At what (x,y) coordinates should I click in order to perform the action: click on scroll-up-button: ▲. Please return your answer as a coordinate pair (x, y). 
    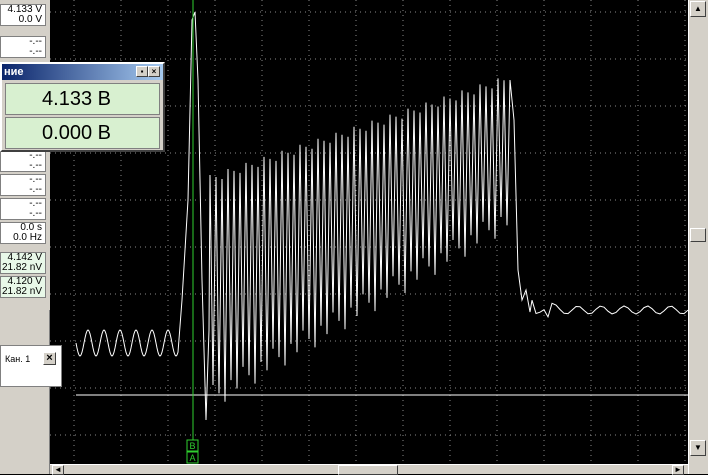
    Looking at the image, I should click on (698, 9).